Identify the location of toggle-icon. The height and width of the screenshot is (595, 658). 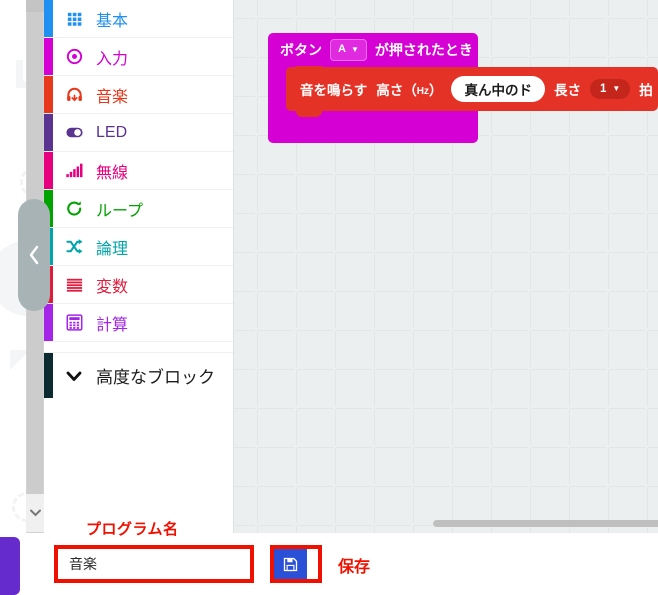
(74, 132).